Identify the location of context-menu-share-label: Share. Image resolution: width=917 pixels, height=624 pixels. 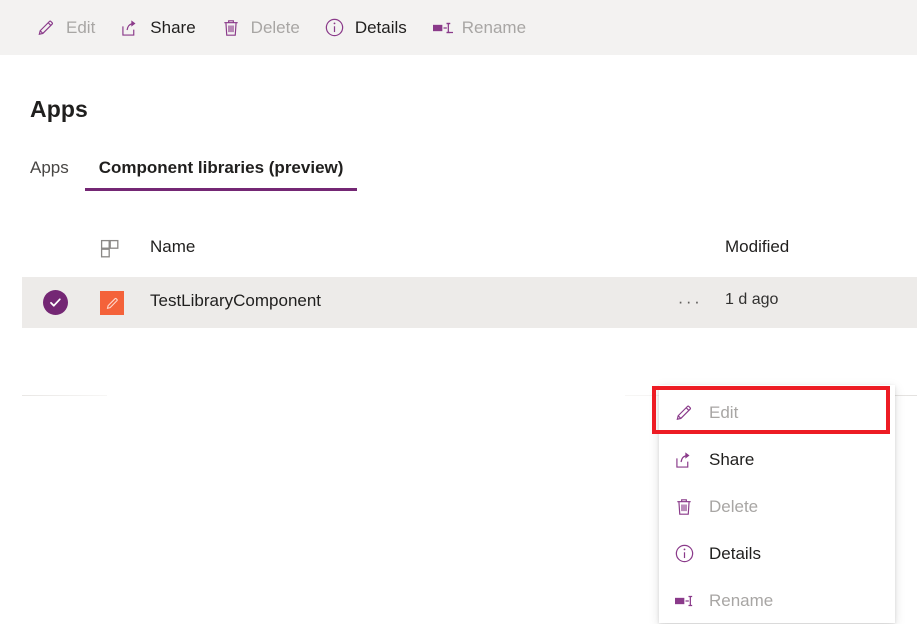
(732, 459).